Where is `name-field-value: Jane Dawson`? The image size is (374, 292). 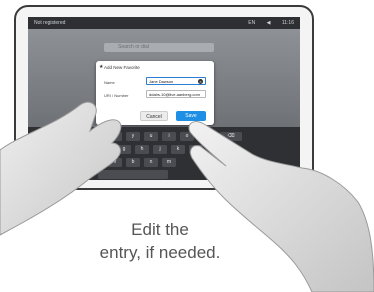
name-field-value: Jane Dawson is located at coordinates (161, 81).